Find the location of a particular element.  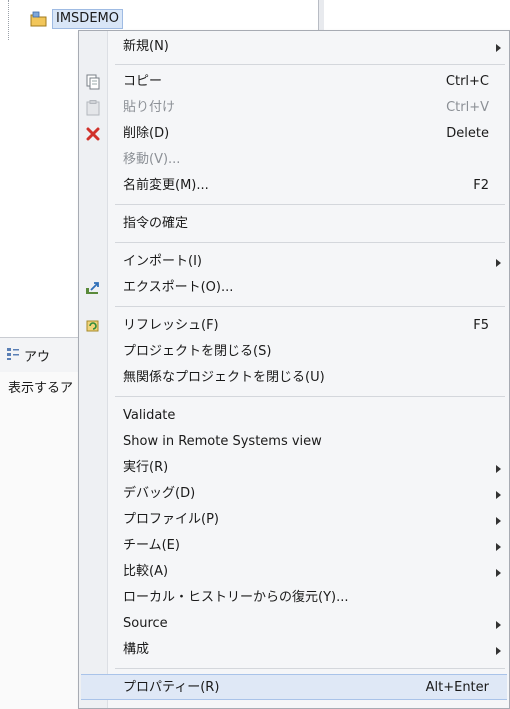

paste-icon is located at coordinates (93, 108).